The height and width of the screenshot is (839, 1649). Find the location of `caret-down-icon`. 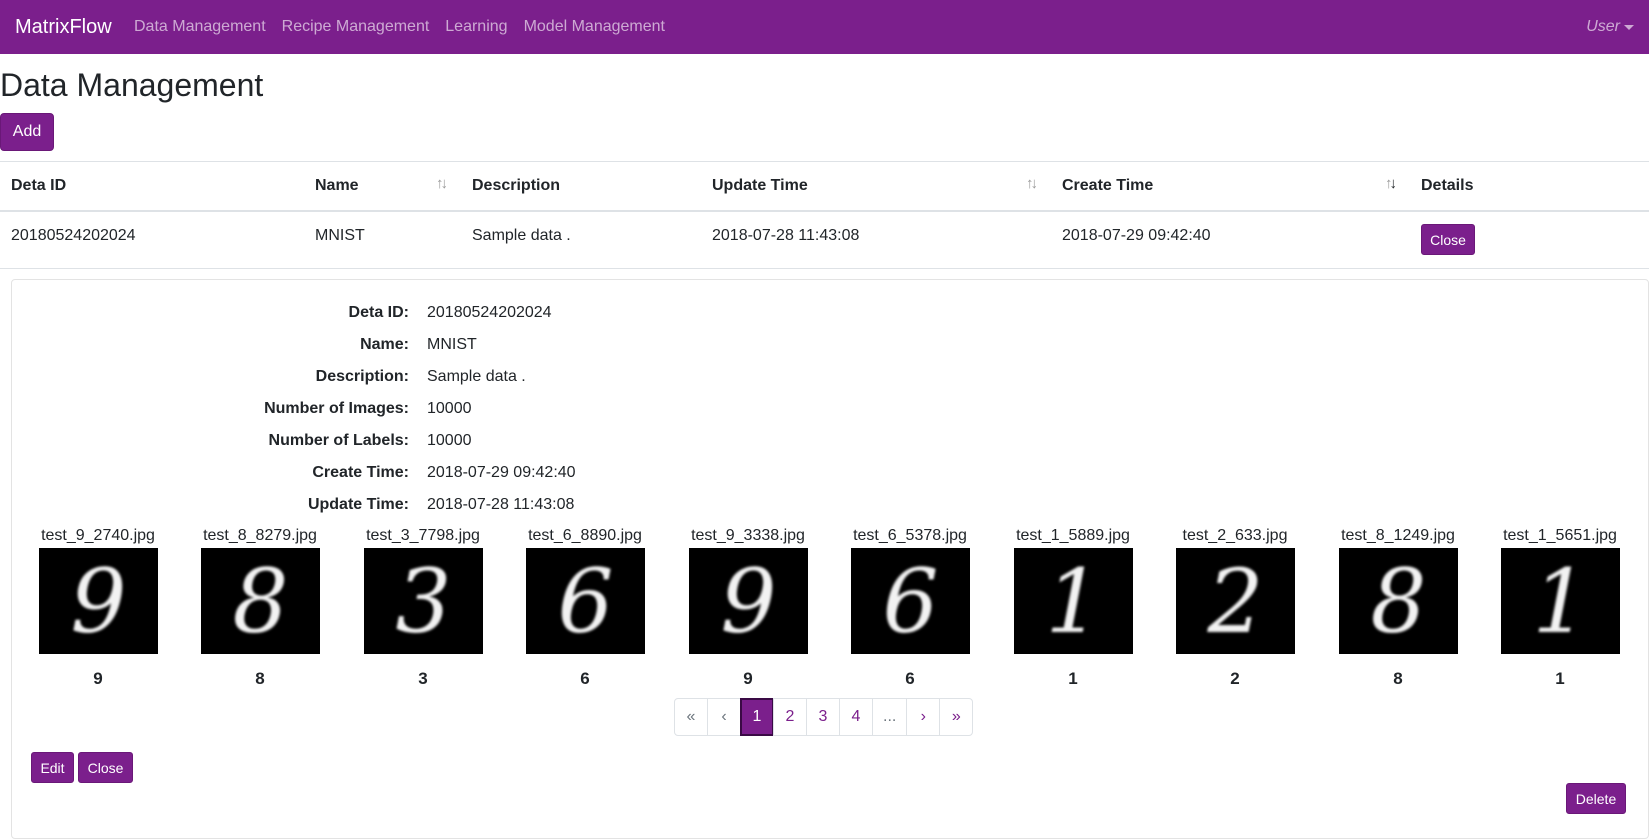

caret-down-icon is located at coordinates (1629, 27).